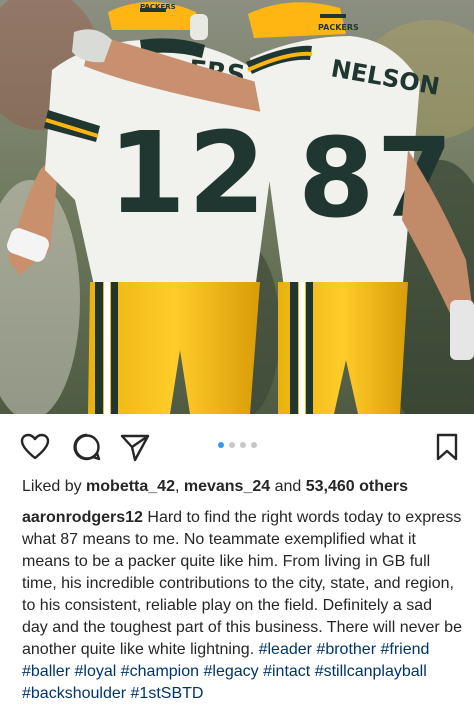 The image size is (474, 708). Describe the element at coordinates (46, 671) in the screenshot. I see `hashtag-link: #baller` at that location.